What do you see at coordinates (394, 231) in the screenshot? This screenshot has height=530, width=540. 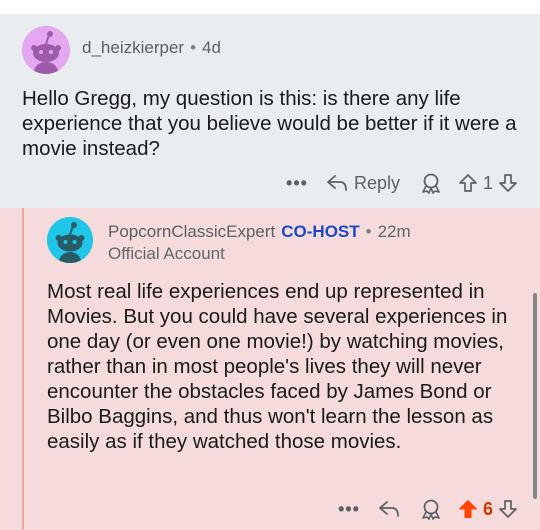 I see `reply-age: 22m` at bounding box center [394, 231].